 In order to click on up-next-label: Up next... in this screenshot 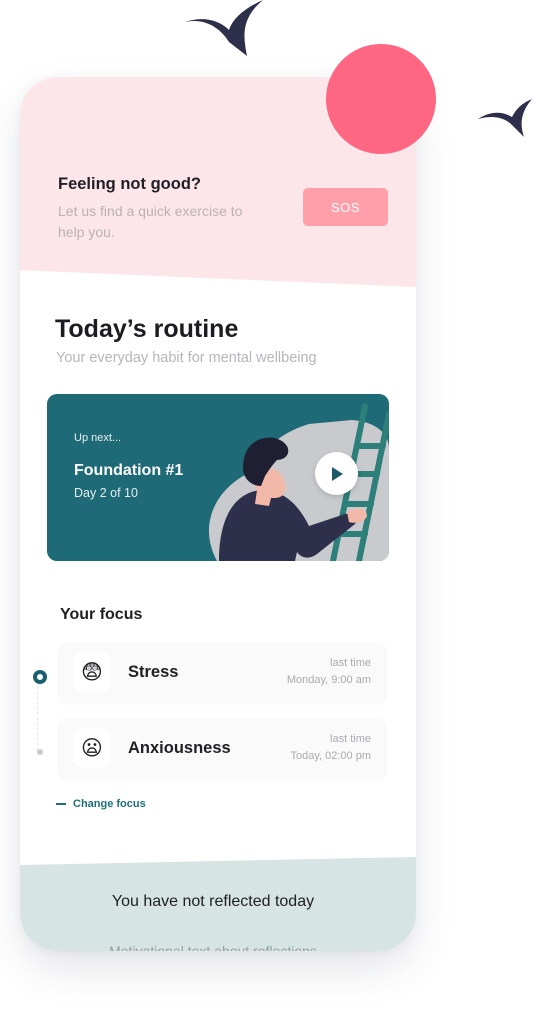, I will do `click(98, 438)`.